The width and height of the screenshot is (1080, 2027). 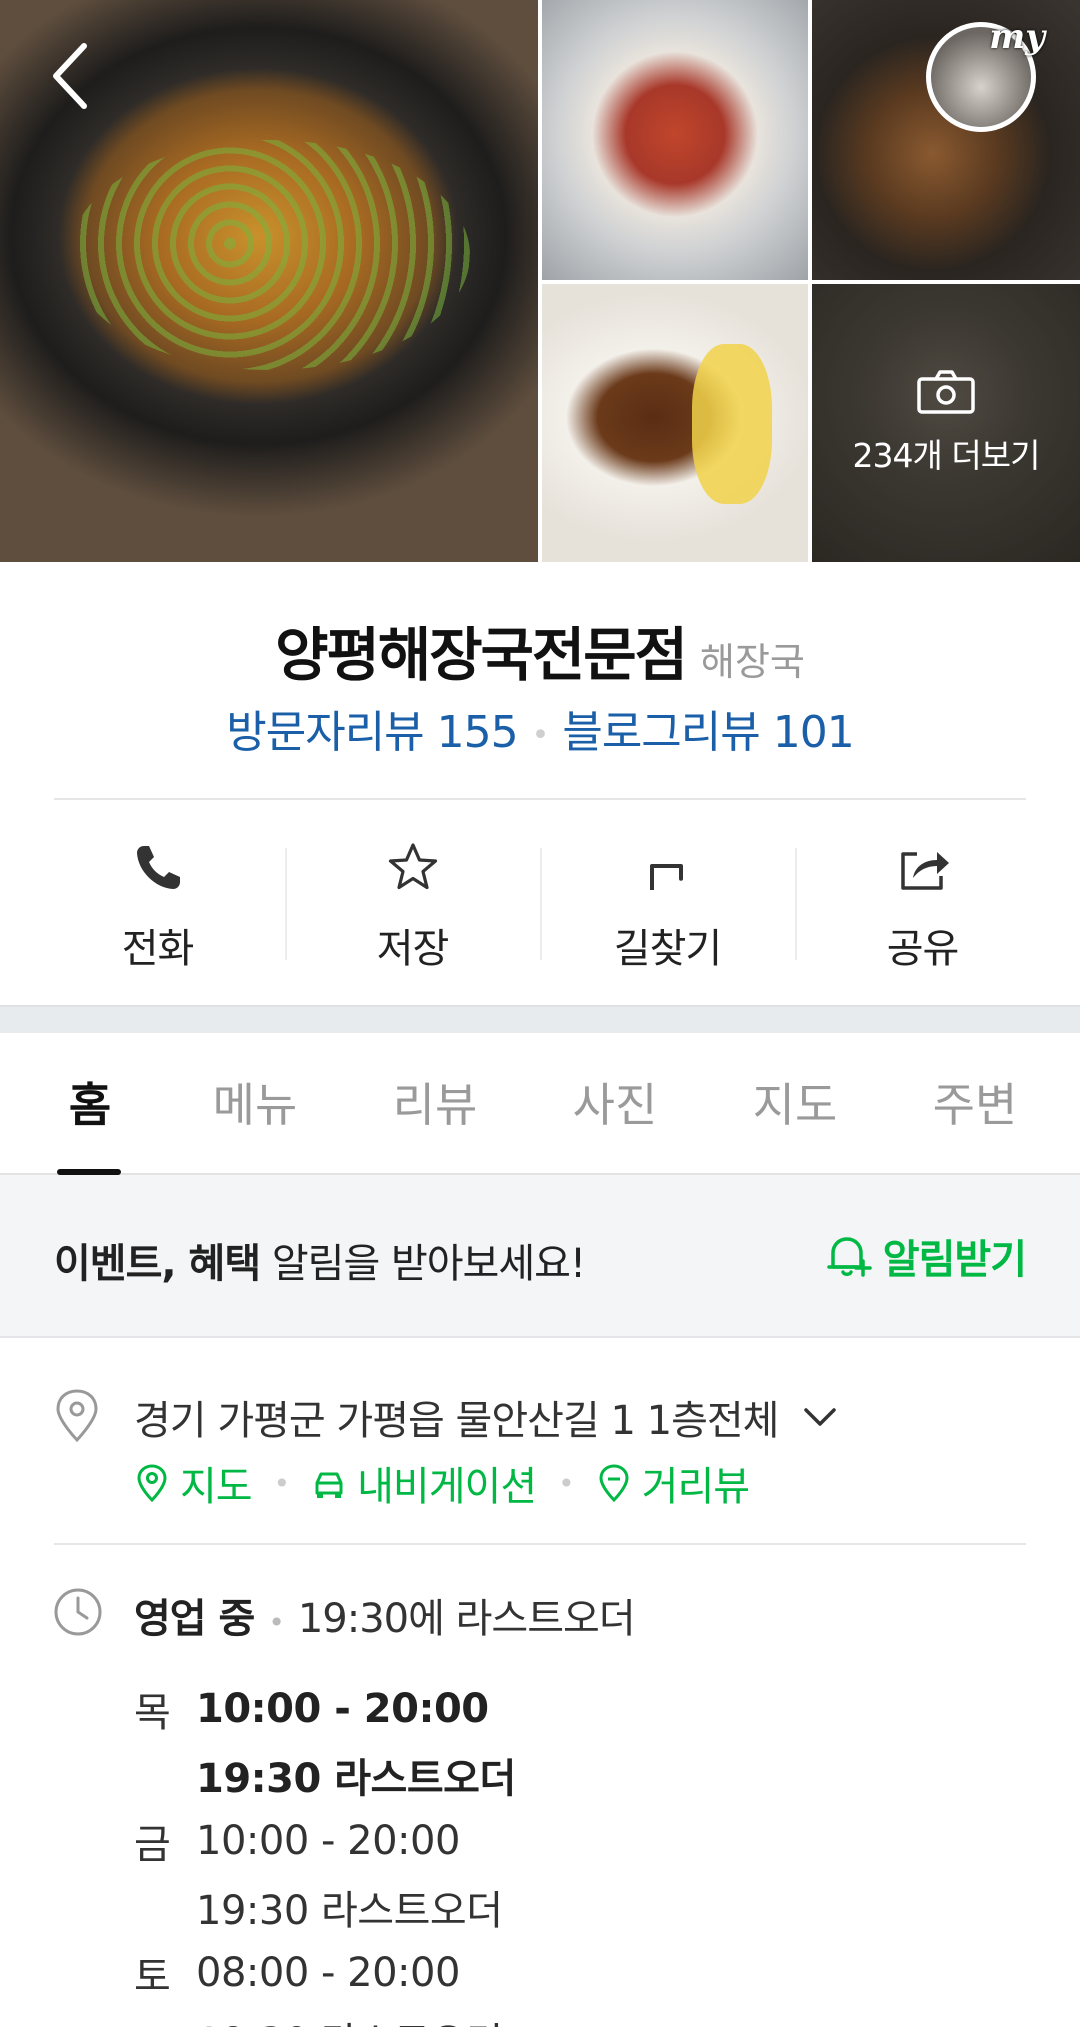 I want to click on last-order-note: 19:30에 라스트오더, so click(x=466, y=1619).